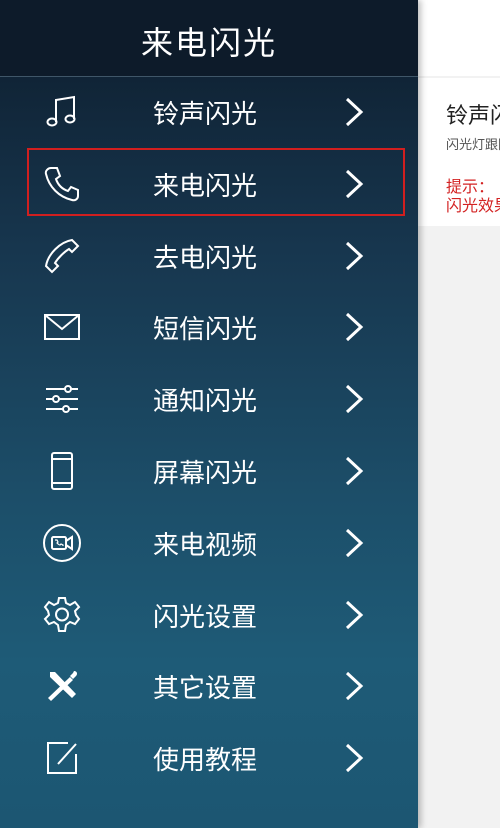  What do you see at coordinates (205, 258) in the screenshot?
I see `menu-item-label: 去电闪光` at bounding box center [205, 258].